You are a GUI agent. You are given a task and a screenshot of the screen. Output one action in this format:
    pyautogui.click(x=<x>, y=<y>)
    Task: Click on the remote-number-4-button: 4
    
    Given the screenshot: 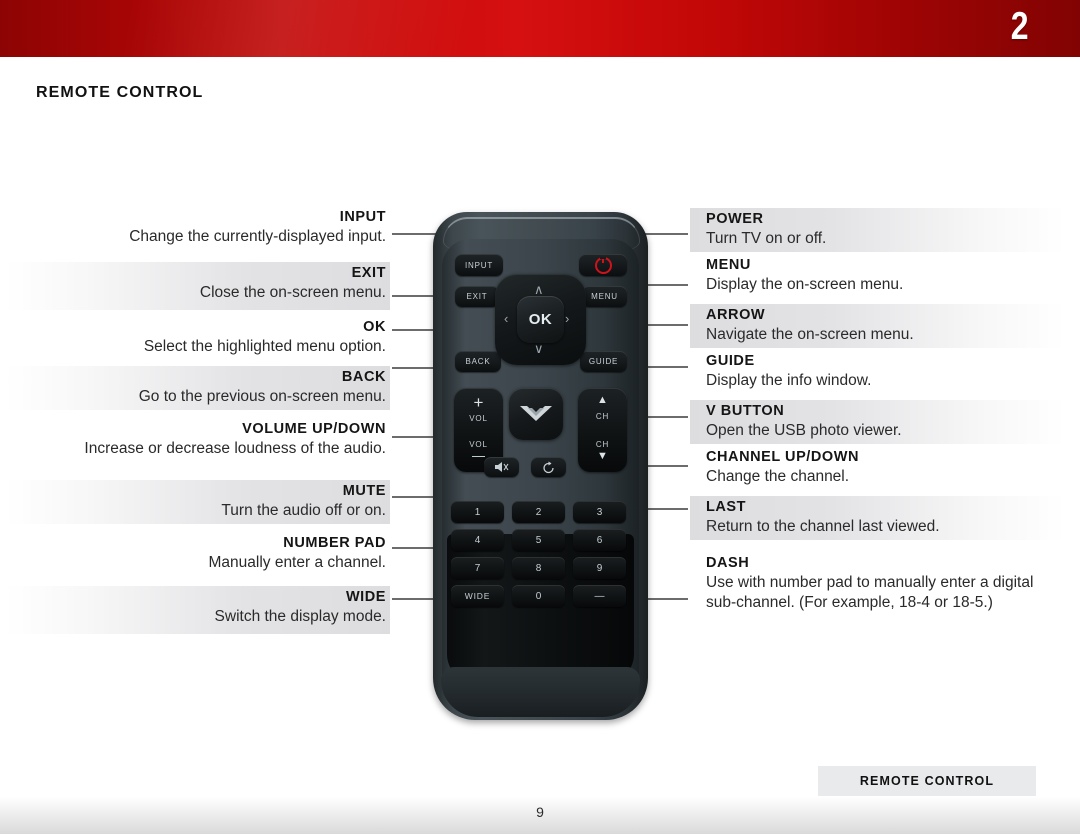 What is the action you would take?
    pyautogui.click(x=477, y=540)
    